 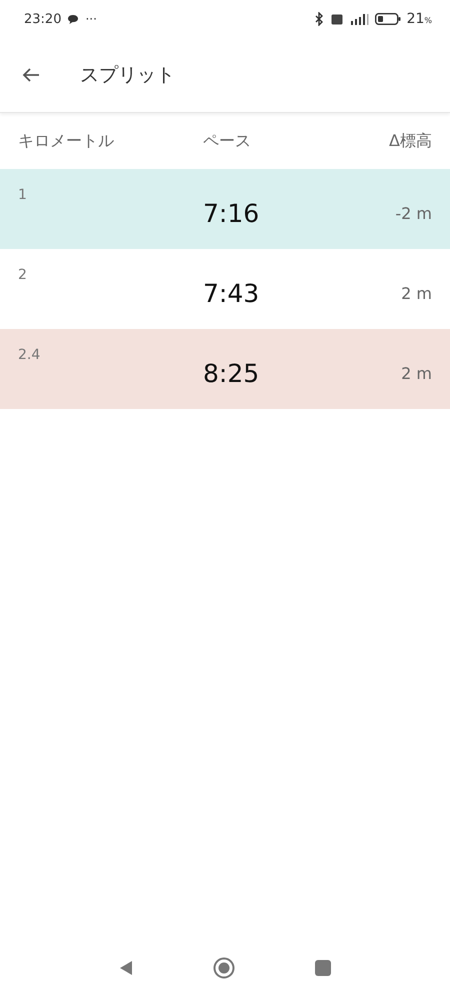 I want to click on home-nav-icon, so click(x=224, y=968).